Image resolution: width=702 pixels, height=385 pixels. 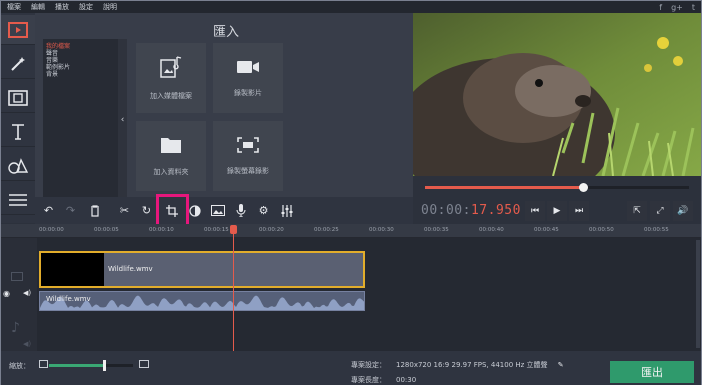 What do you see at coordinates (557, 199) in the screenshot?
I see `player-controls: 00:00:17.950 ⏮ ▶ ⏭ ⇱ ⤢ 🔊` at bounding box center [557, 199].